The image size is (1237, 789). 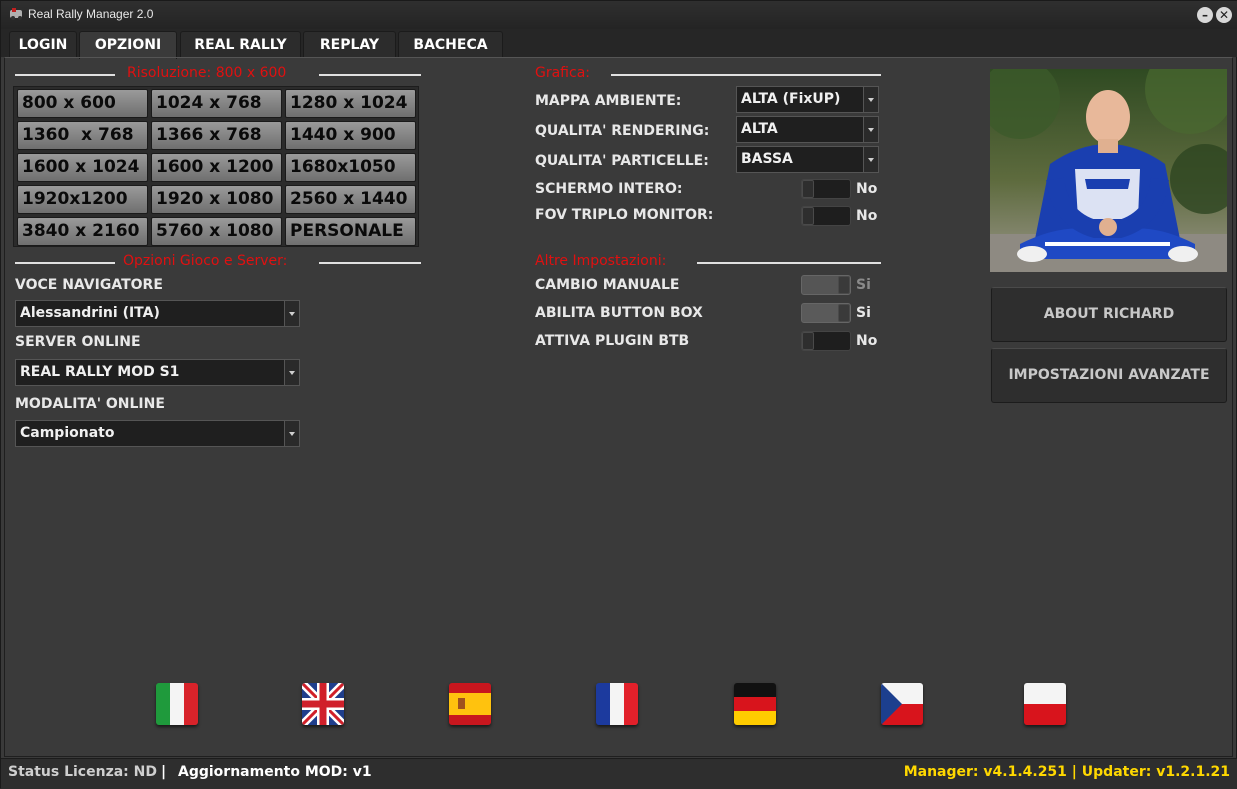 I want to click on germany-flag-icon, so click(x=755, y=704).